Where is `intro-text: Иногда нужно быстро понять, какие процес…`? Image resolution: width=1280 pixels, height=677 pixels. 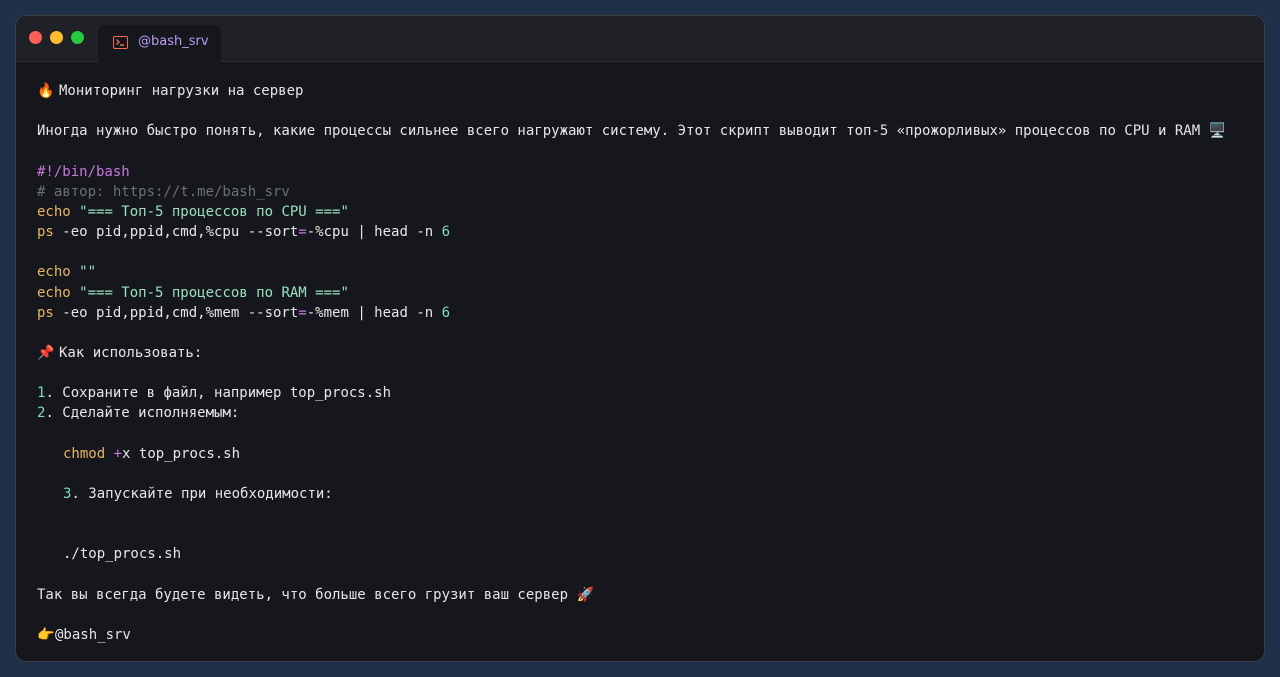
intro-text: Иногда нужно быстро понять, какие процес… is located at coordinates (619, 131).